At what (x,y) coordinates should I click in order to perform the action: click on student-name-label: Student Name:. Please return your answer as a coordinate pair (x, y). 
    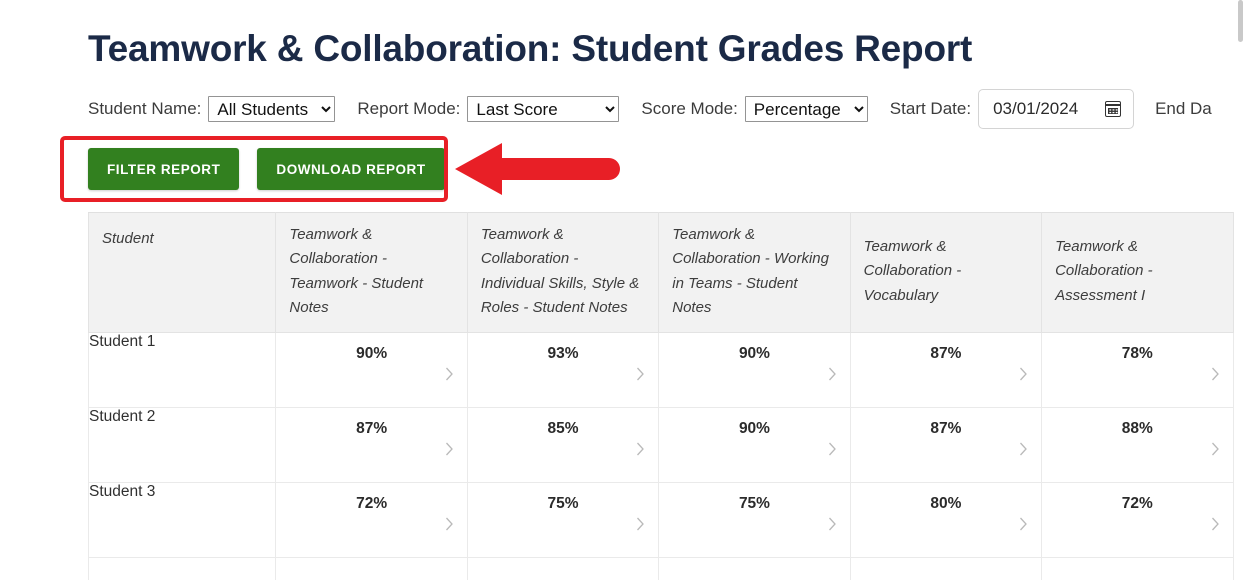
    Looking at the image, I should click on (145, 108).